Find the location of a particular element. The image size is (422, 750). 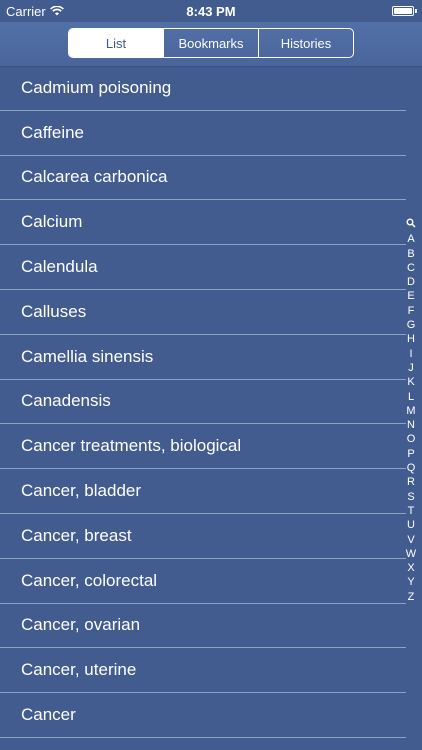

index-letter: M is located at coordinates (410, 411).